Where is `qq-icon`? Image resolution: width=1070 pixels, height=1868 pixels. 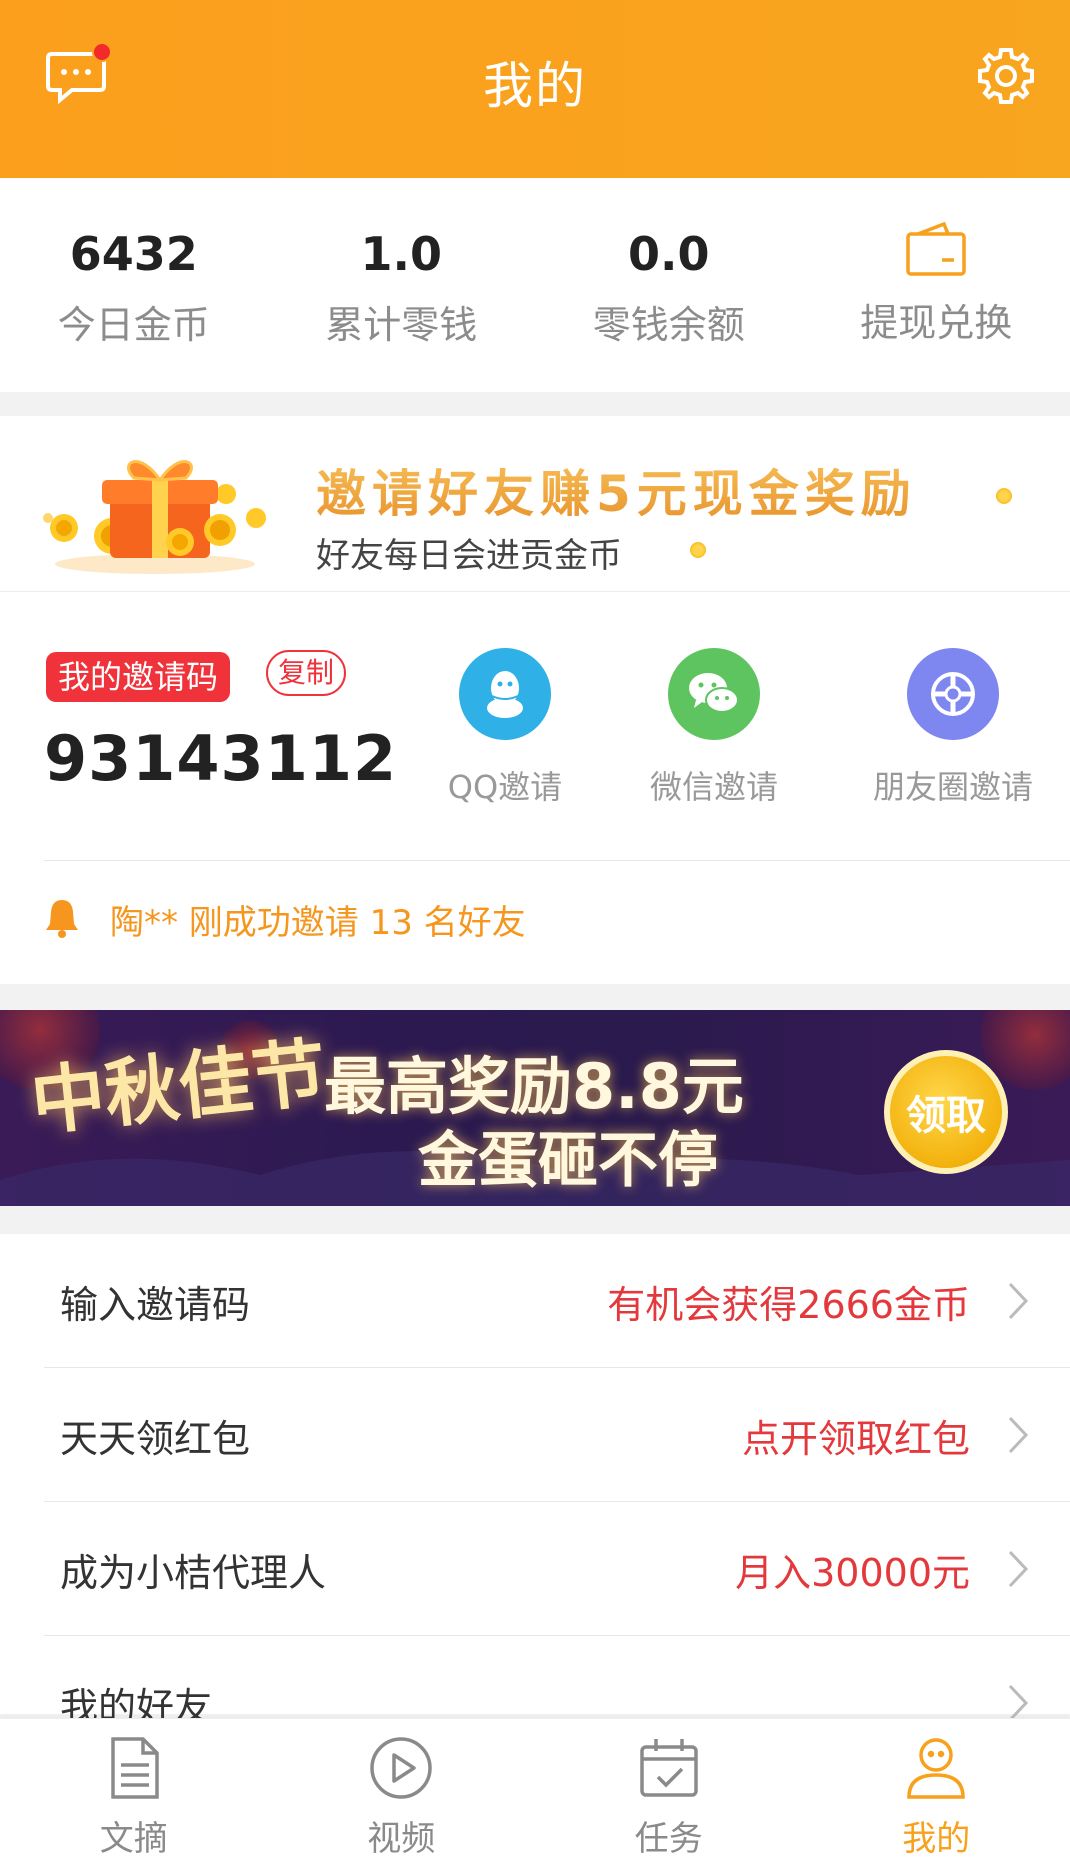
qq-icon is located at coordinates (505, 694).